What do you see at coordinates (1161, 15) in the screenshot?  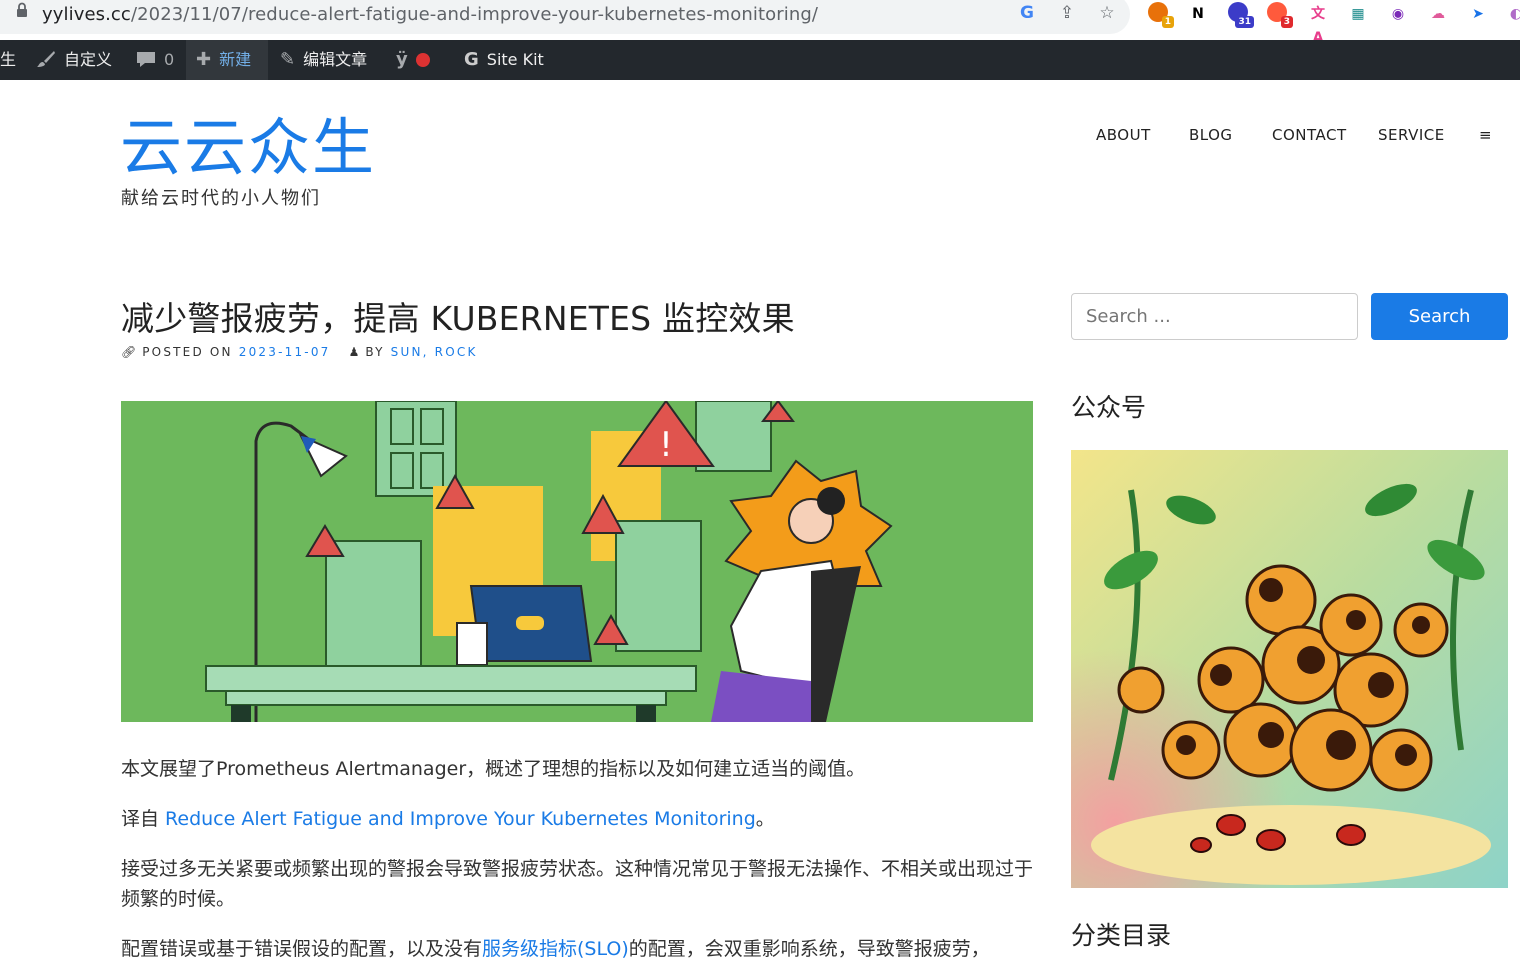 I see `multicolor-extension-icon: 1` at bounding box center [1161, 15].